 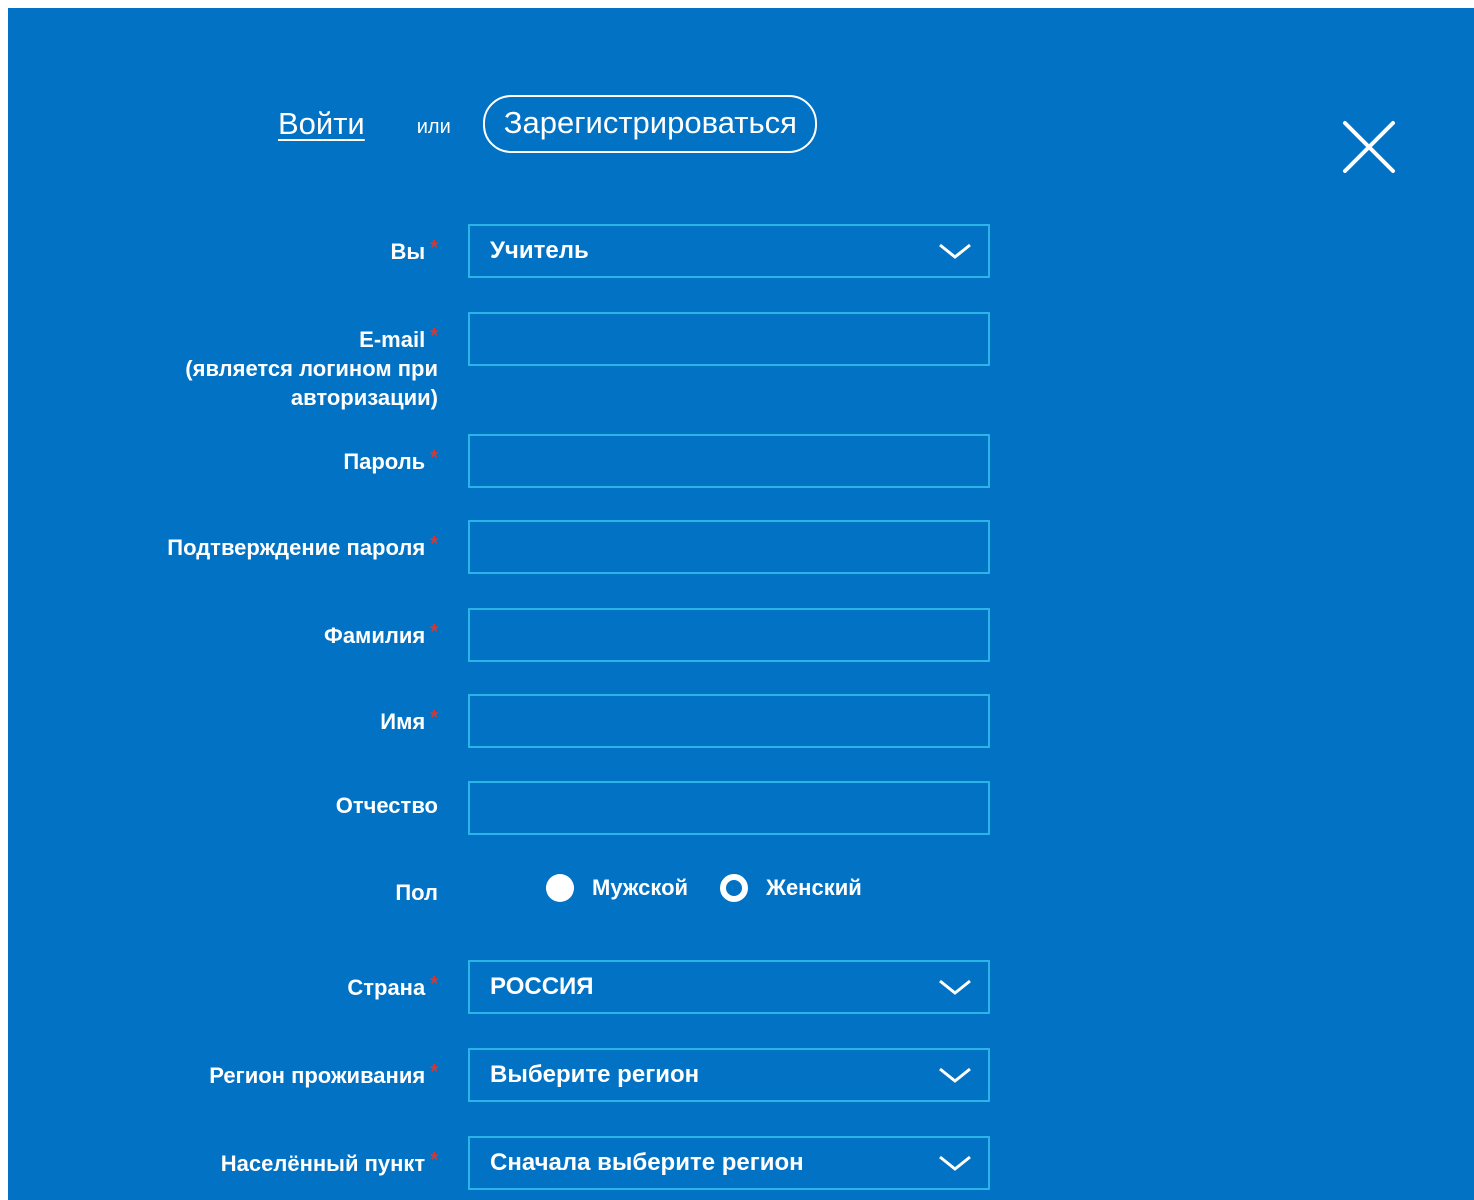 What do you see at coordinates (321, 124) in the screenshot?
I see `login-link: Войти` at bounding box center [321, 124].